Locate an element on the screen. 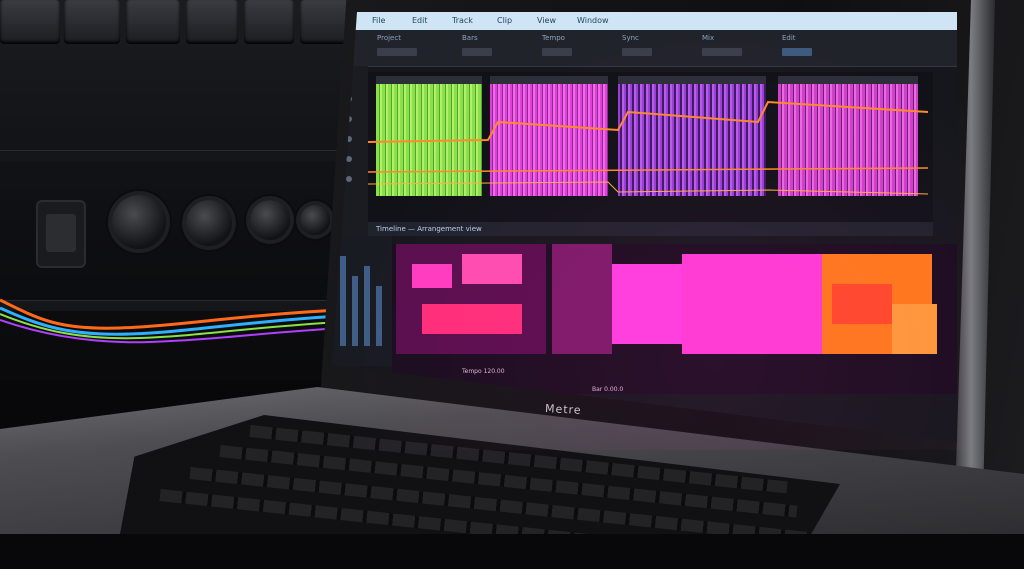 The height and width of the screenshot is (569, 1024). toolbar-label-tempo: Tempo is located at coordinates (553, 38).